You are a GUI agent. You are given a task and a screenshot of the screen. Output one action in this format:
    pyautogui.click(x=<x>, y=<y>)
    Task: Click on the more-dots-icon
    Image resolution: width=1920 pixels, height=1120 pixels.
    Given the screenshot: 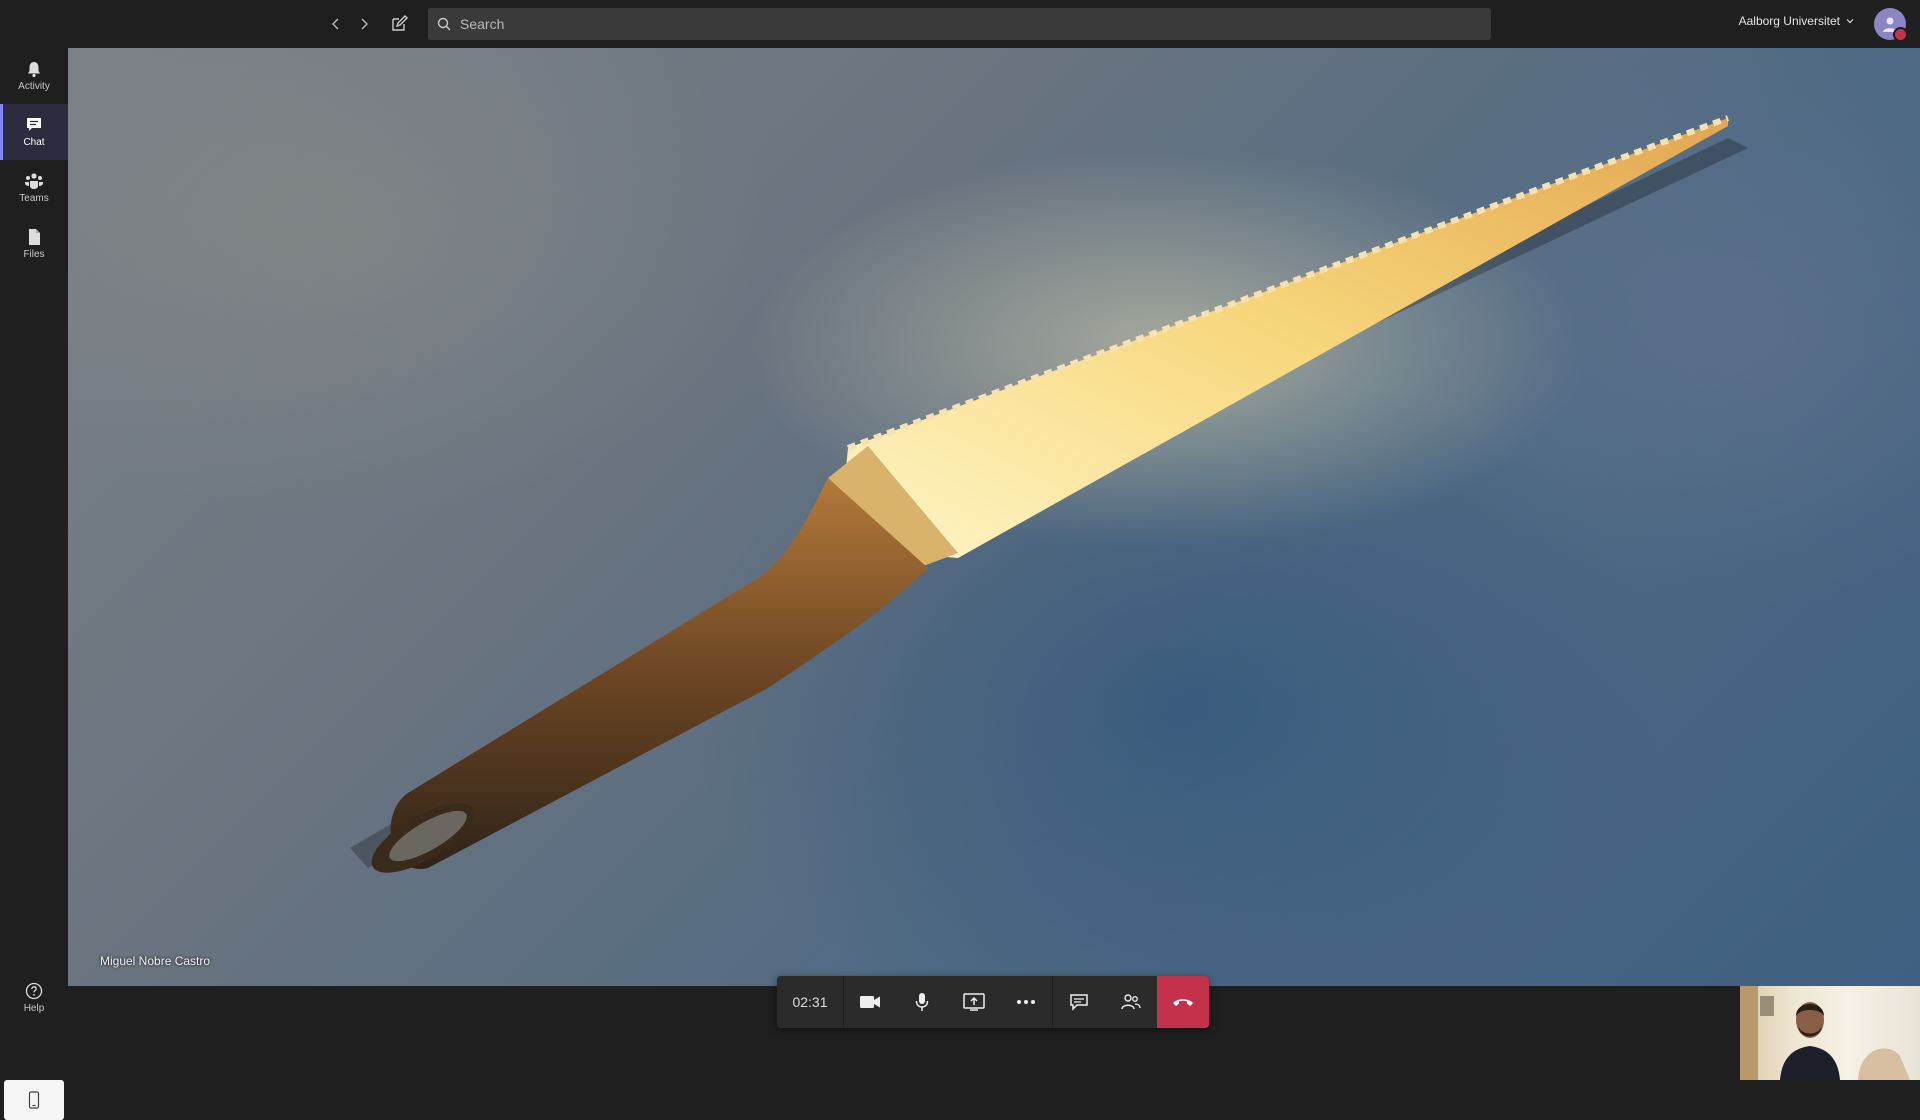 What is the action you would take?
    pyautogui.click(x=1026, y=1002)
    